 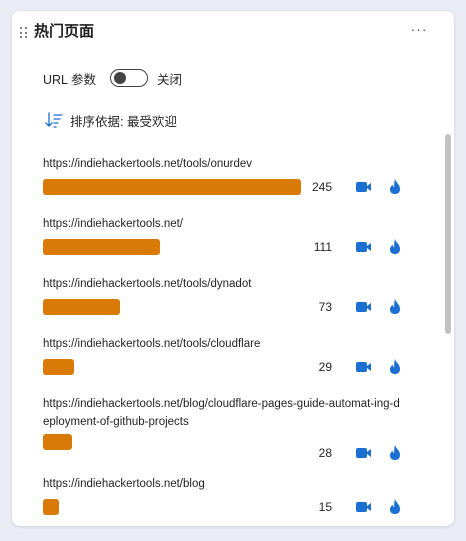 What do you see at coordinates (64, 31) in the screenshot?
I see `card-title: 热门页面` at bounding box center [64, 31].